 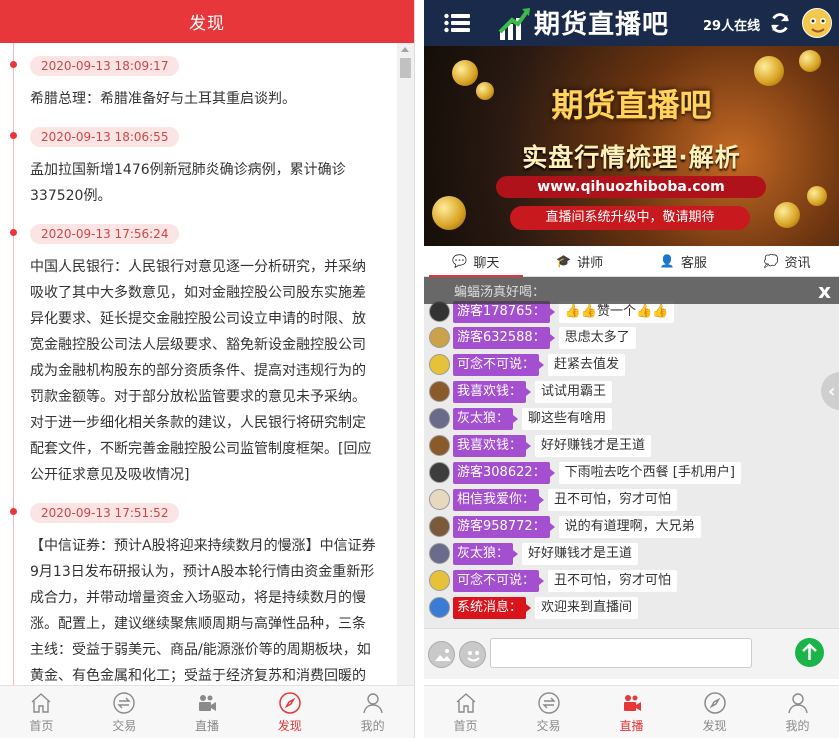 What do you see at coordinates (41, 725) in the screenshot?
I see `tab-label: 首页` at bounding box center [41, 725].